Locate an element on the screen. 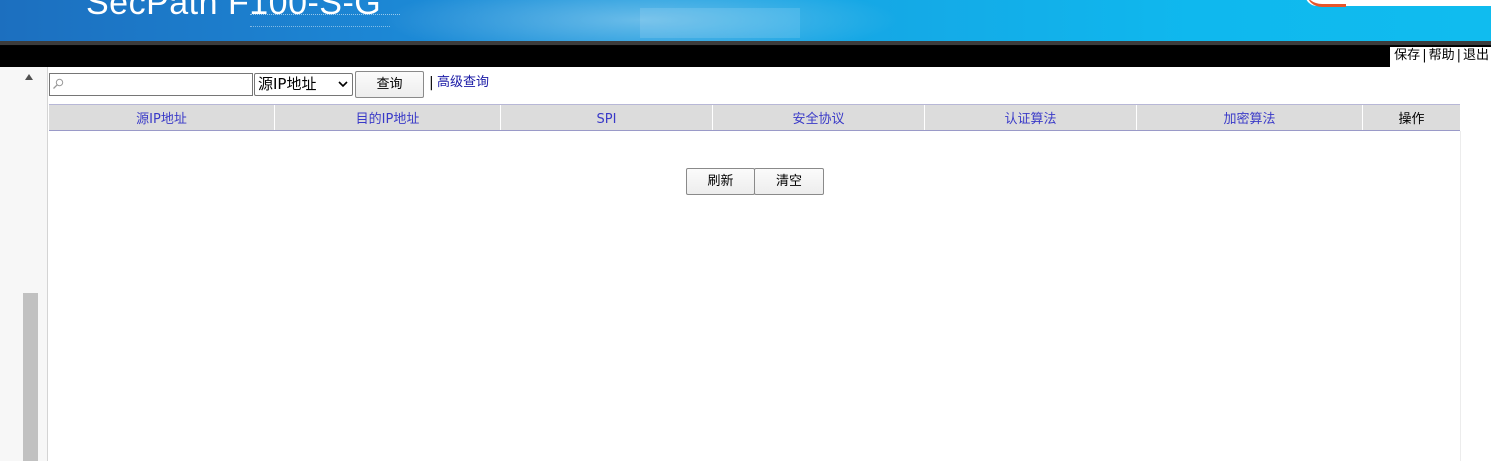  product-name: SecPath F100-S-G is located at coordinates (234, 11).